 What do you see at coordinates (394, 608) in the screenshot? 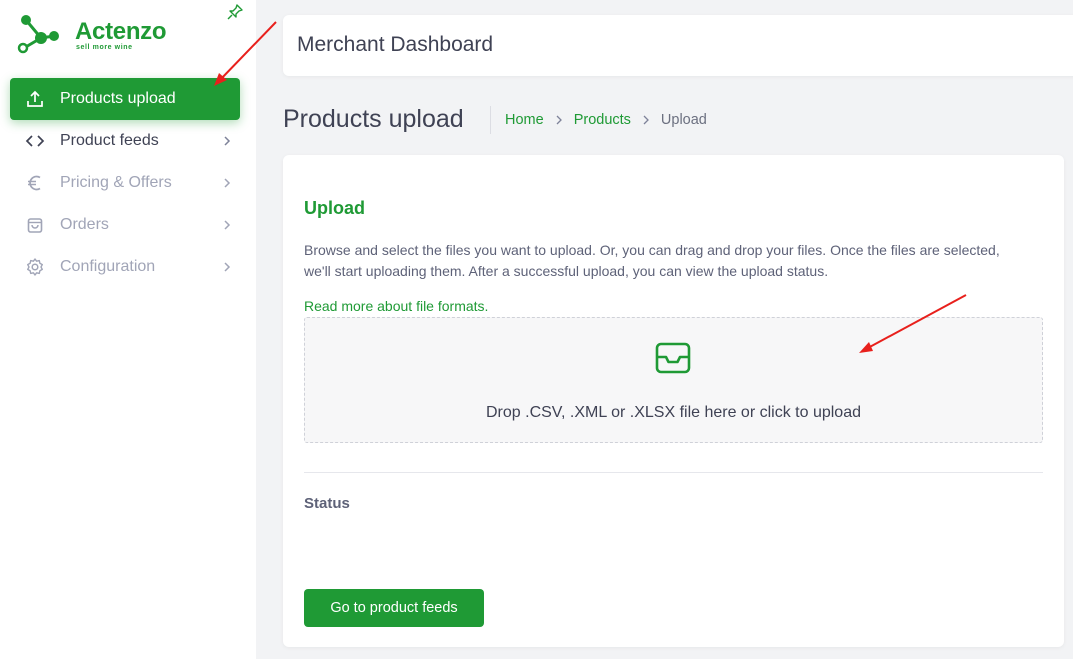
I see `go-to-product-feeds-button: Go to product feeds` at bounding box center [394, 608].